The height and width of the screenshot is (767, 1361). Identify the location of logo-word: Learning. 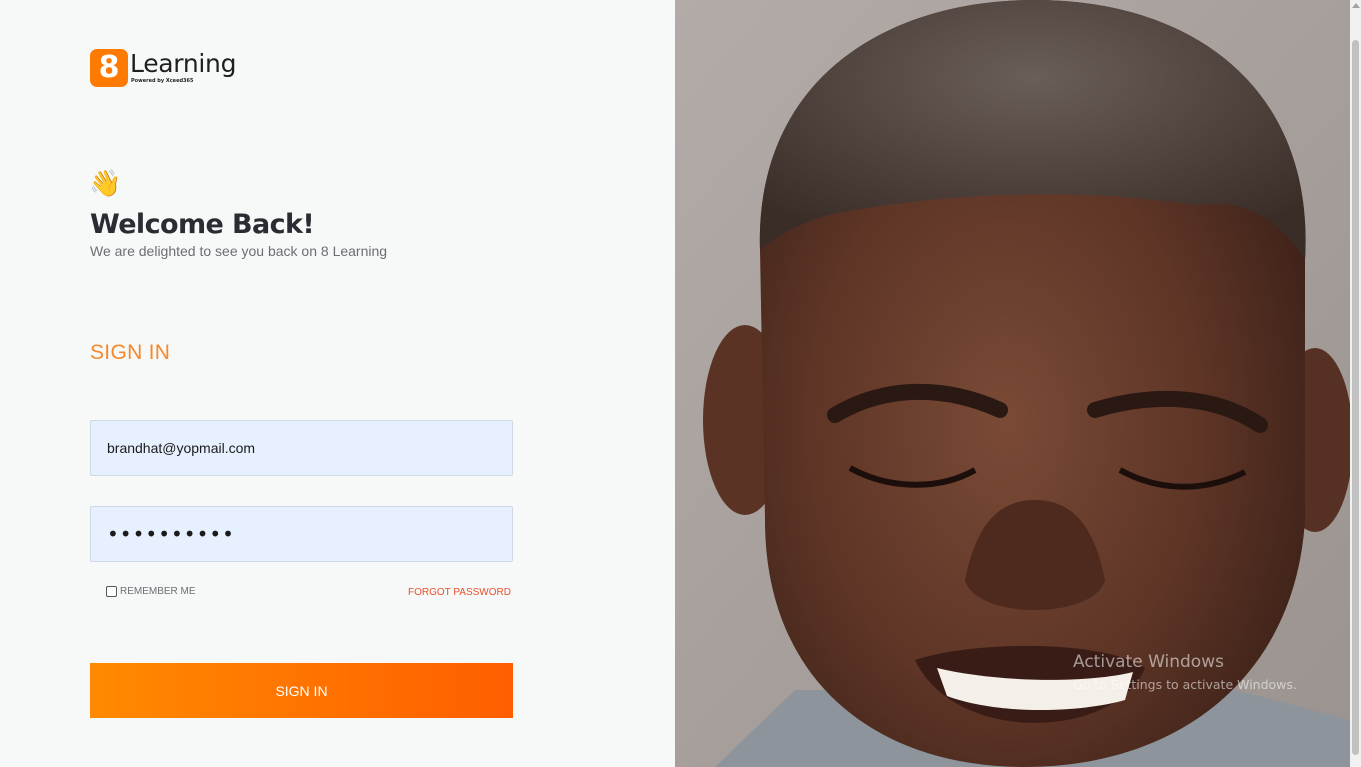
(183, 63).